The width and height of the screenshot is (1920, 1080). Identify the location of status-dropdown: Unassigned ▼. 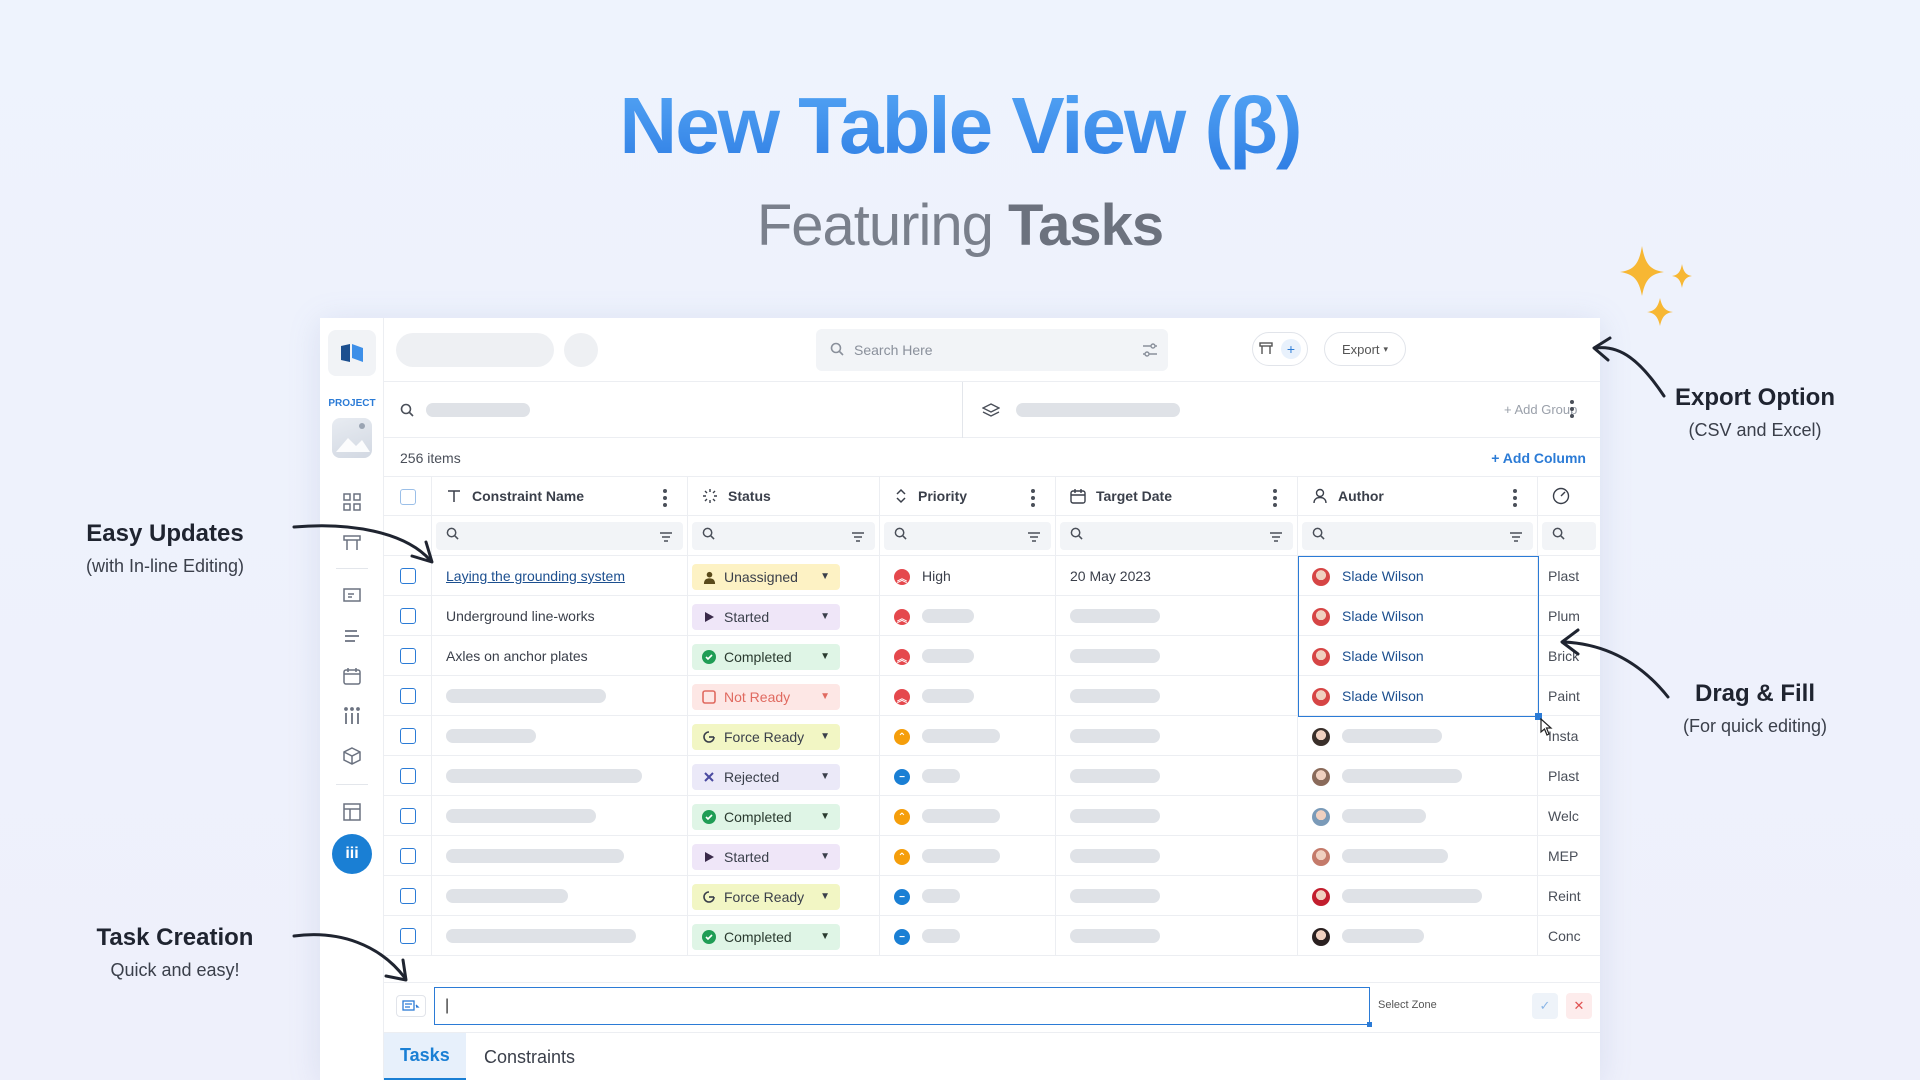
(766, 577).